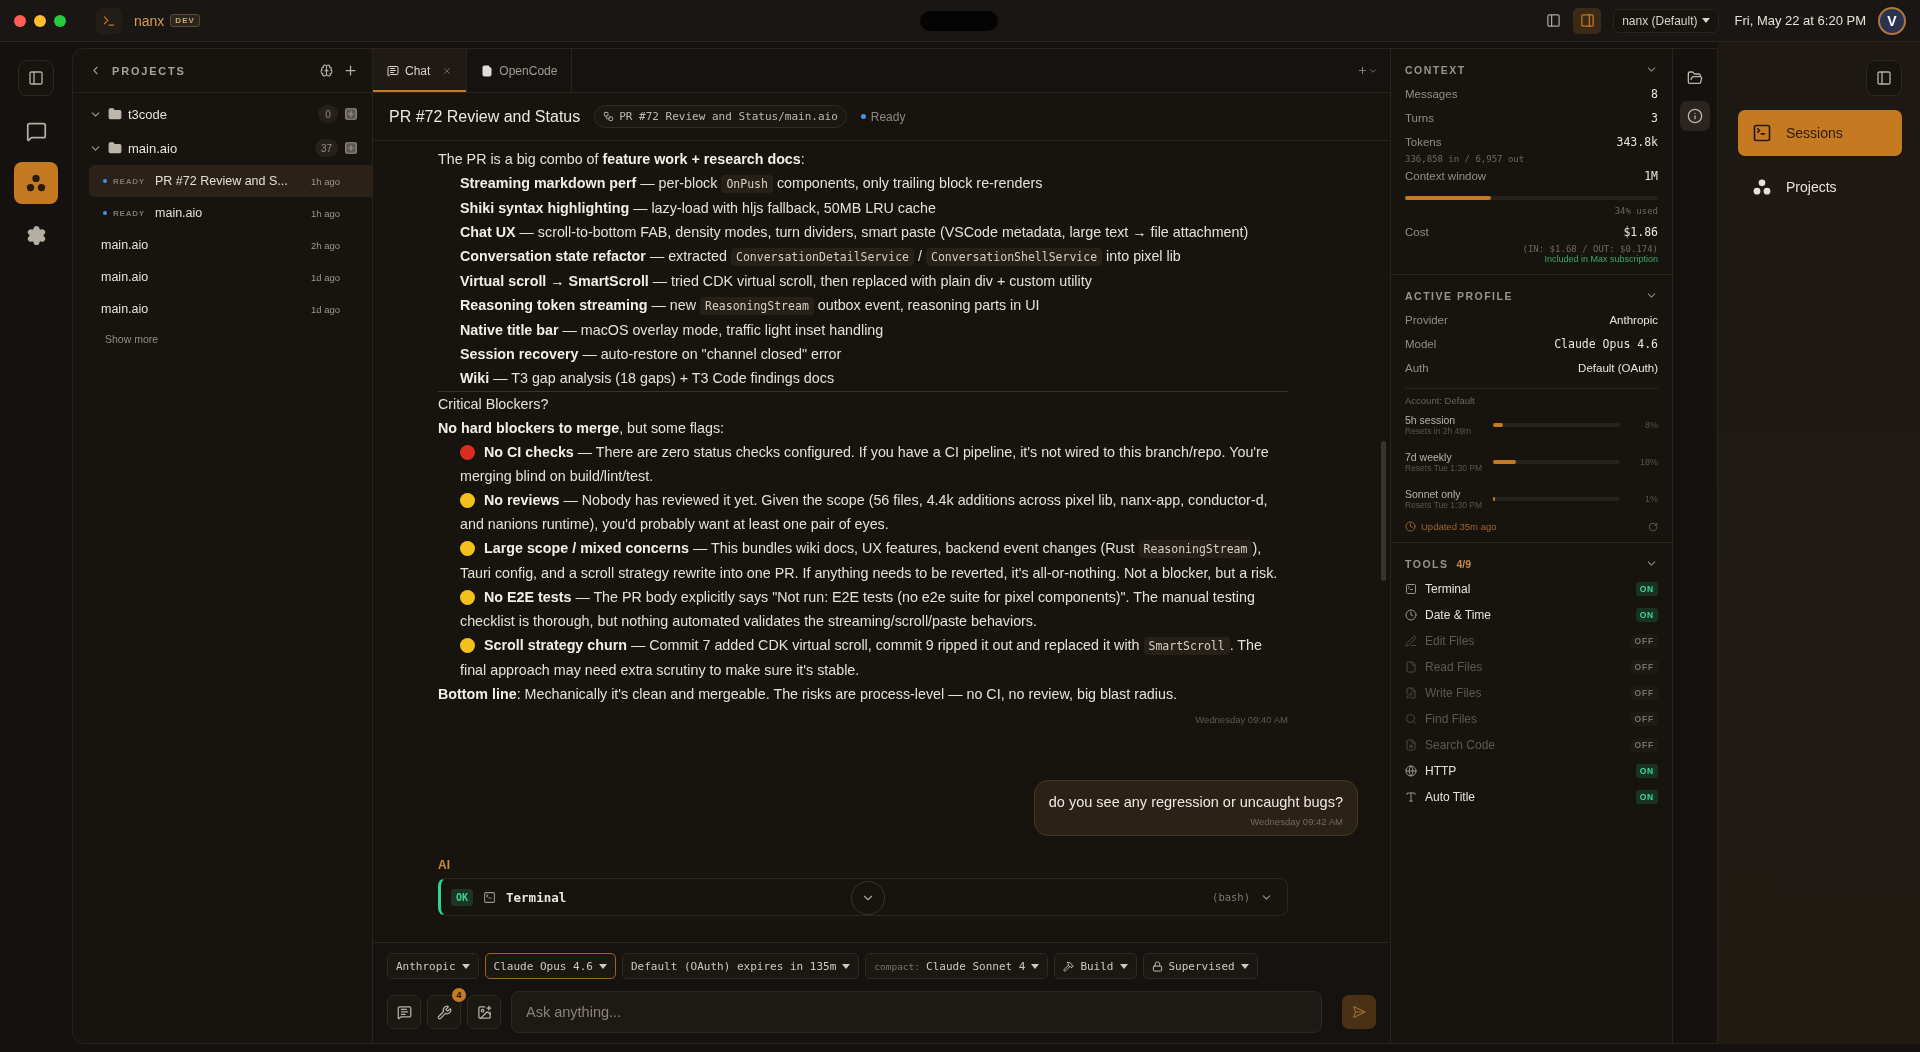 The width and height of the screenshot is (1920, 1052). What do you see at coordinates (20, 20) in the screenshot?
I see `close-button` at bounding box center [20, 20].